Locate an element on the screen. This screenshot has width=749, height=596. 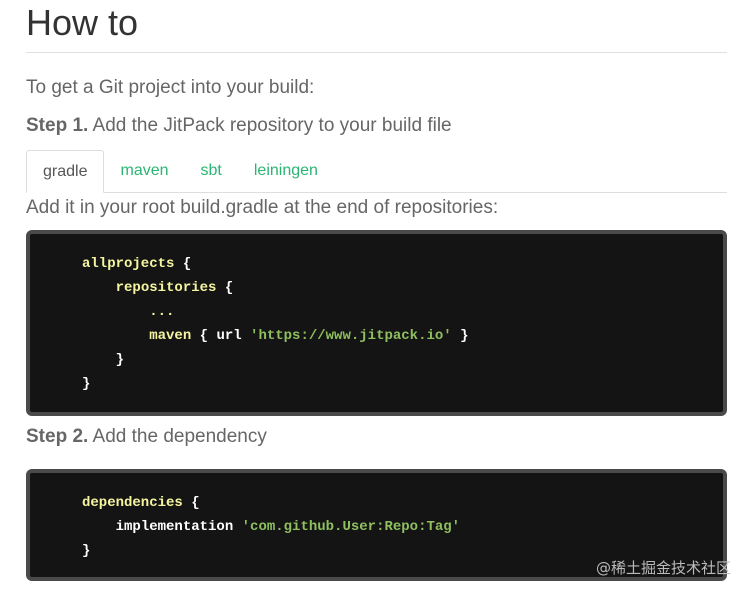
code-line: dependencies { is located at coordinates (402, 503).